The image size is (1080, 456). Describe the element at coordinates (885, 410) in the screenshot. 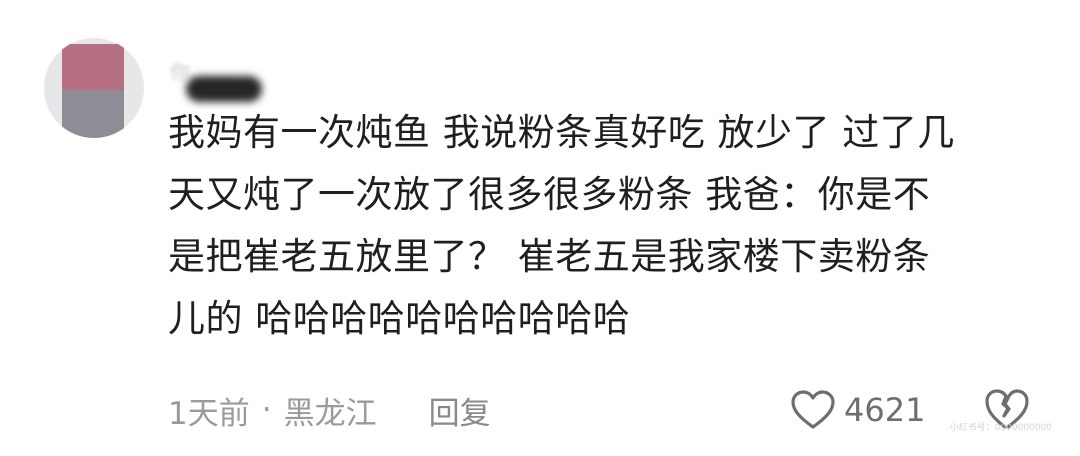

I see `like-count: 4621` at that location.